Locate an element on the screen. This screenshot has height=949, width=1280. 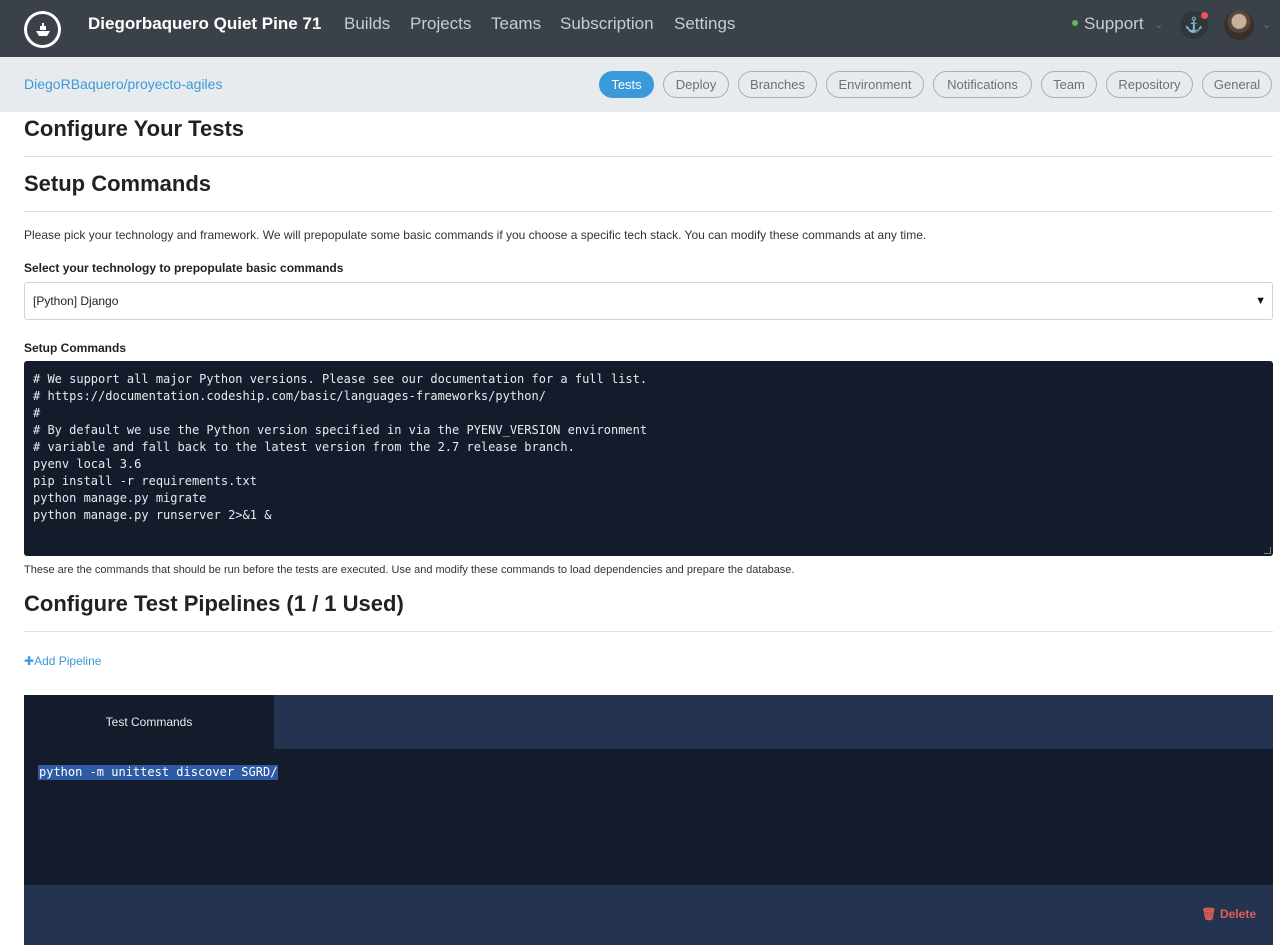
nav-subscription: Subscription is located at coordinates (607, 24).